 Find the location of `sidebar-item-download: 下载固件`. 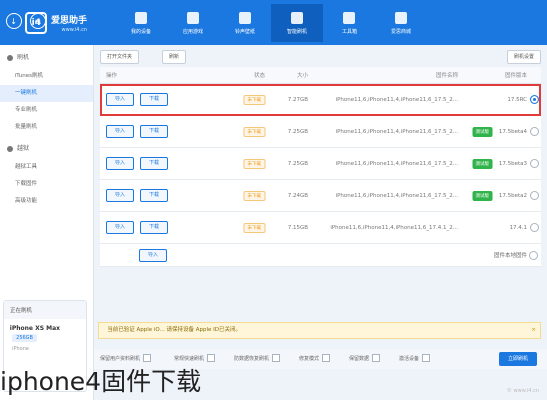

sidebar-item-download: 下载固件 is located at coordinates (46, 184).